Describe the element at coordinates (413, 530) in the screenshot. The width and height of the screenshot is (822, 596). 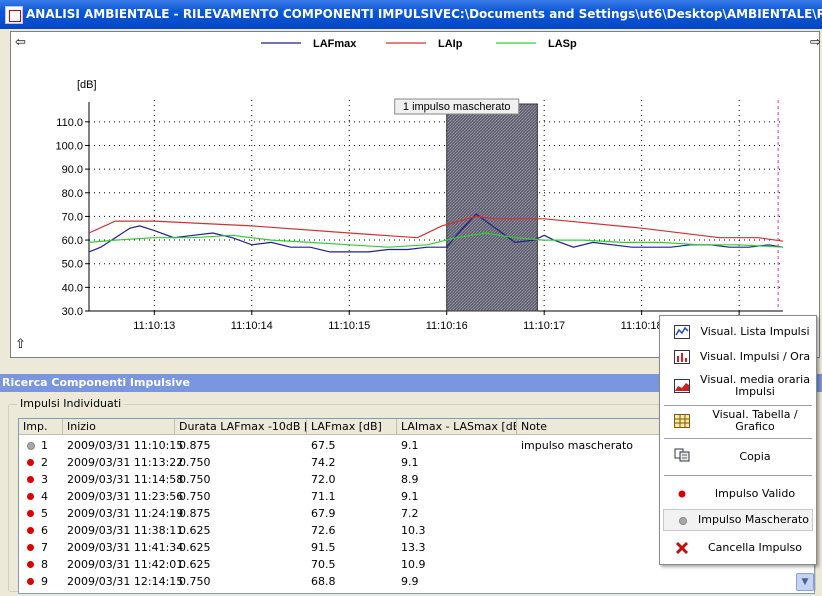
I see `cell-diff: 10.3` at that location.